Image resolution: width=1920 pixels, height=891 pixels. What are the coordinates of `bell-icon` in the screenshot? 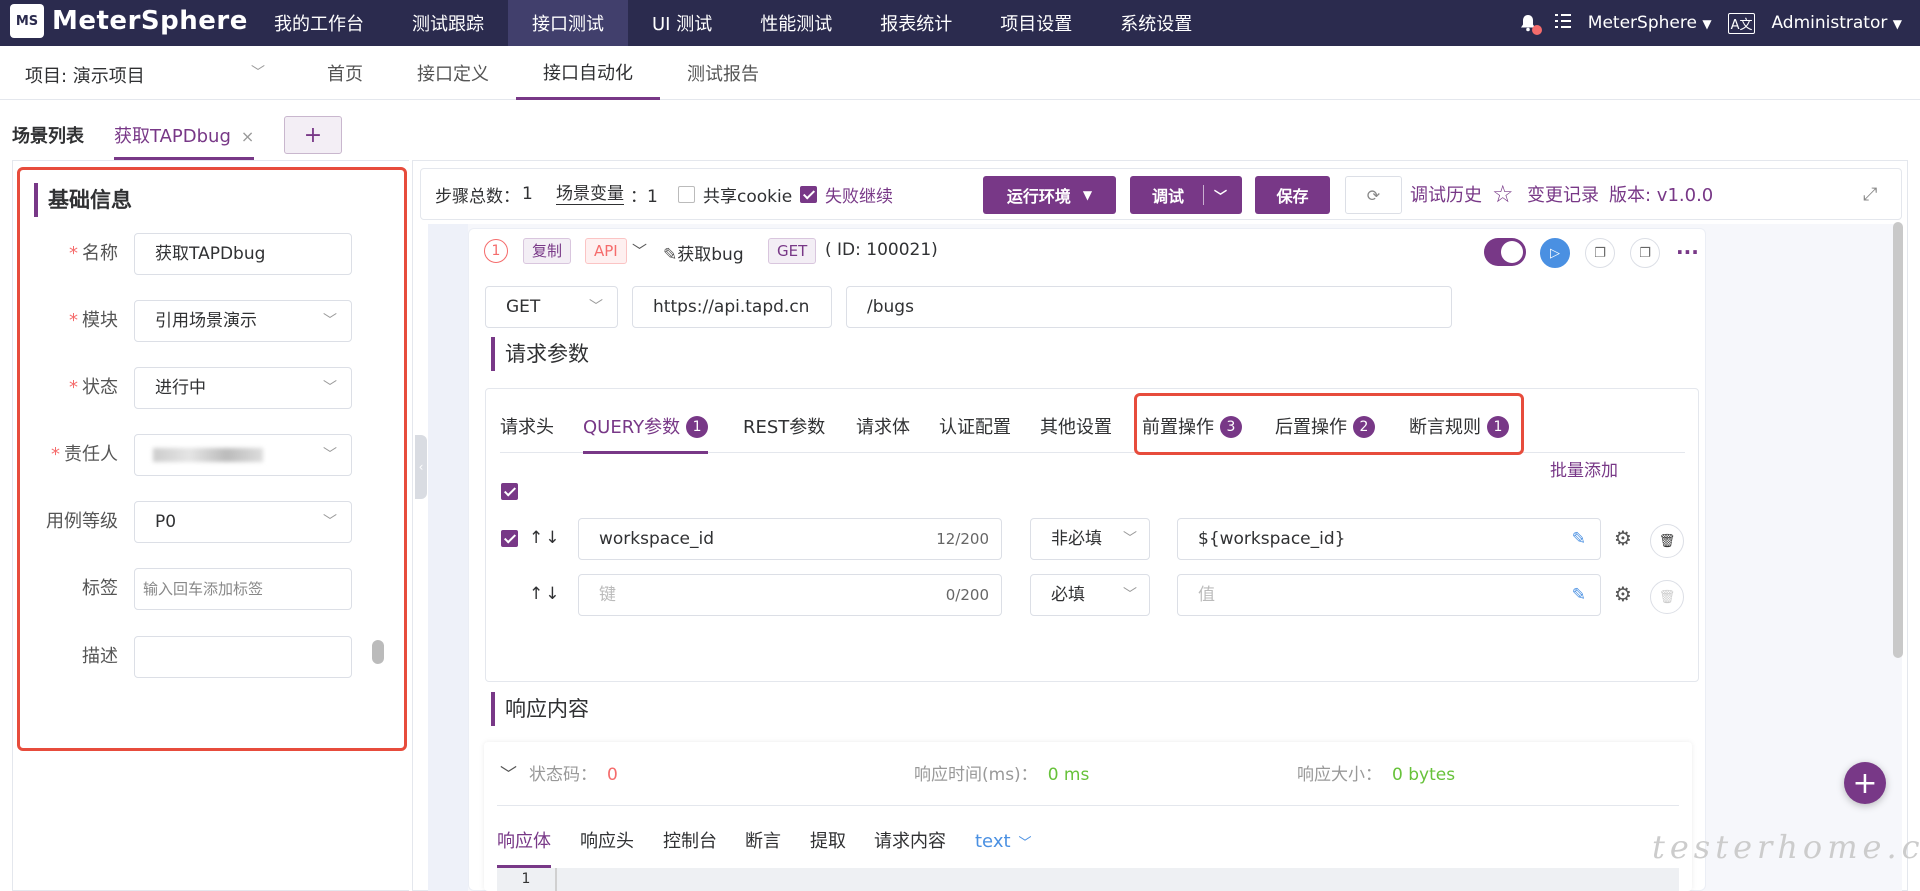 It's located at (1530, 24).